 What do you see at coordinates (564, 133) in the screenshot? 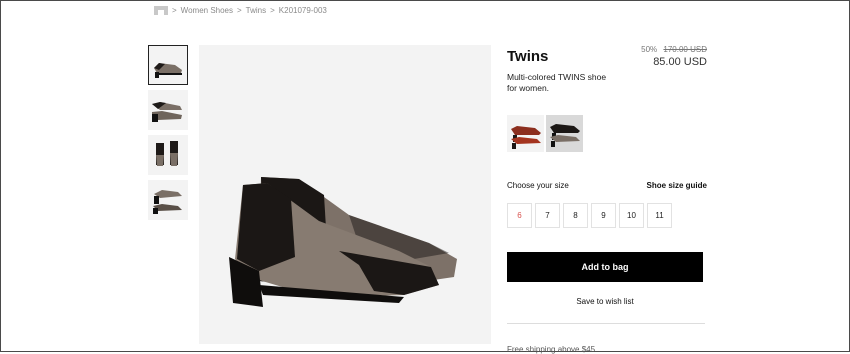
I see `color-swatch-black-gray` at bounding box center [564, 133].